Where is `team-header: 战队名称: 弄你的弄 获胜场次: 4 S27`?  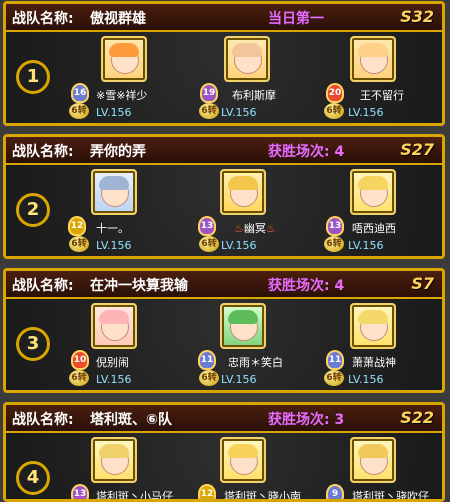 team-header: 战队名称: 弄你的弄 获胜场次: 4 S27 is located at coordinates (224, 151).